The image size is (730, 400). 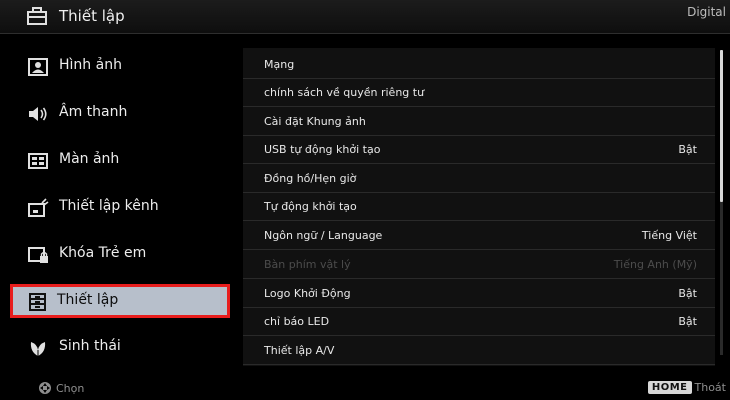 What do you see at coordinates (121, 161) in the screenshot?
I see `sidebar-item-screen: Màn ảnh` at bounding box center [121, 161].